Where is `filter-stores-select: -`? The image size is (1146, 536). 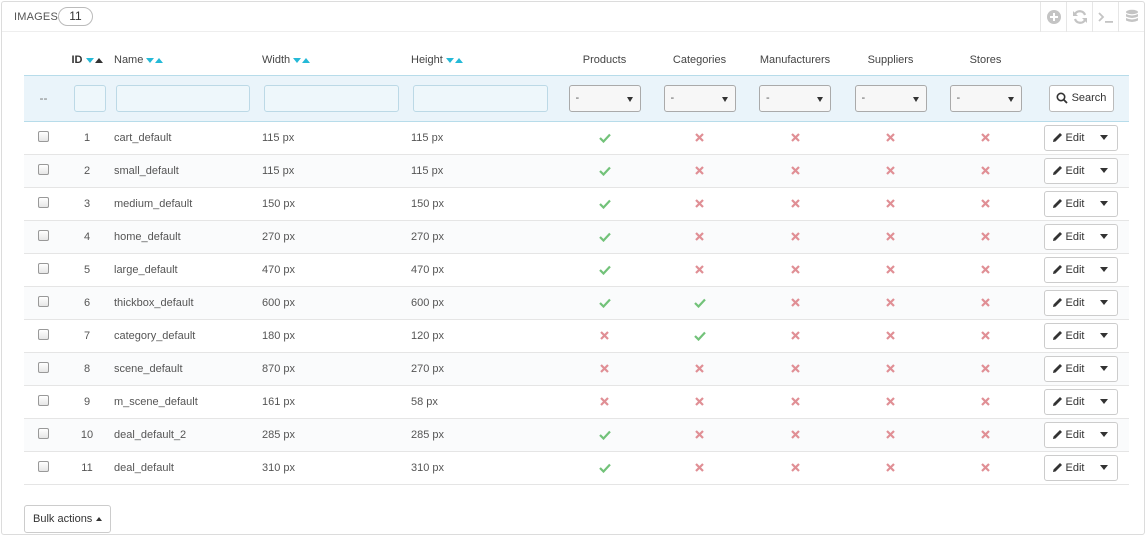 filter-stores-select: - is located at coordinates (985, 98).